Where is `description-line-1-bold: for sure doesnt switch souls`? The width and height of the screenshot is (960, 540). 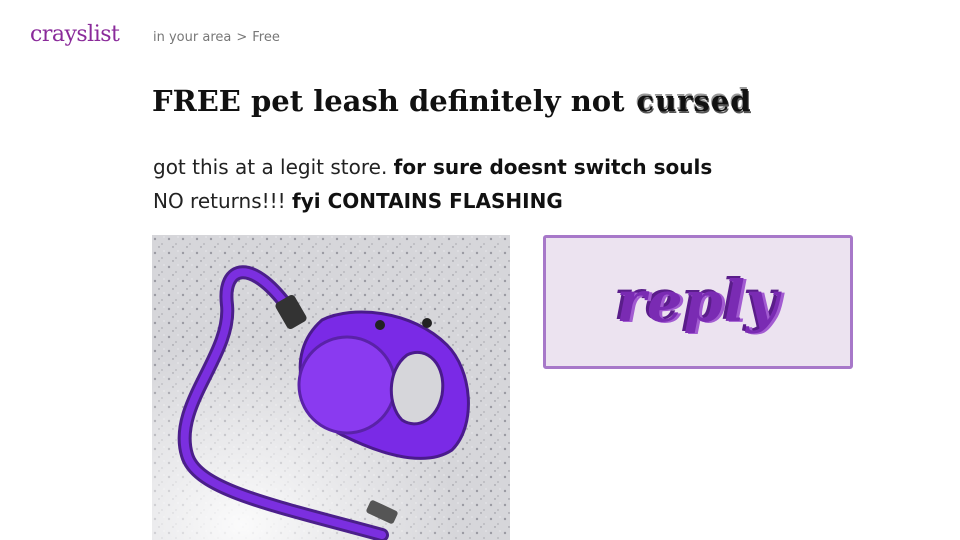 description-line-1-bold: for sure doesnt switch souls is located at coordinates (553, 167).